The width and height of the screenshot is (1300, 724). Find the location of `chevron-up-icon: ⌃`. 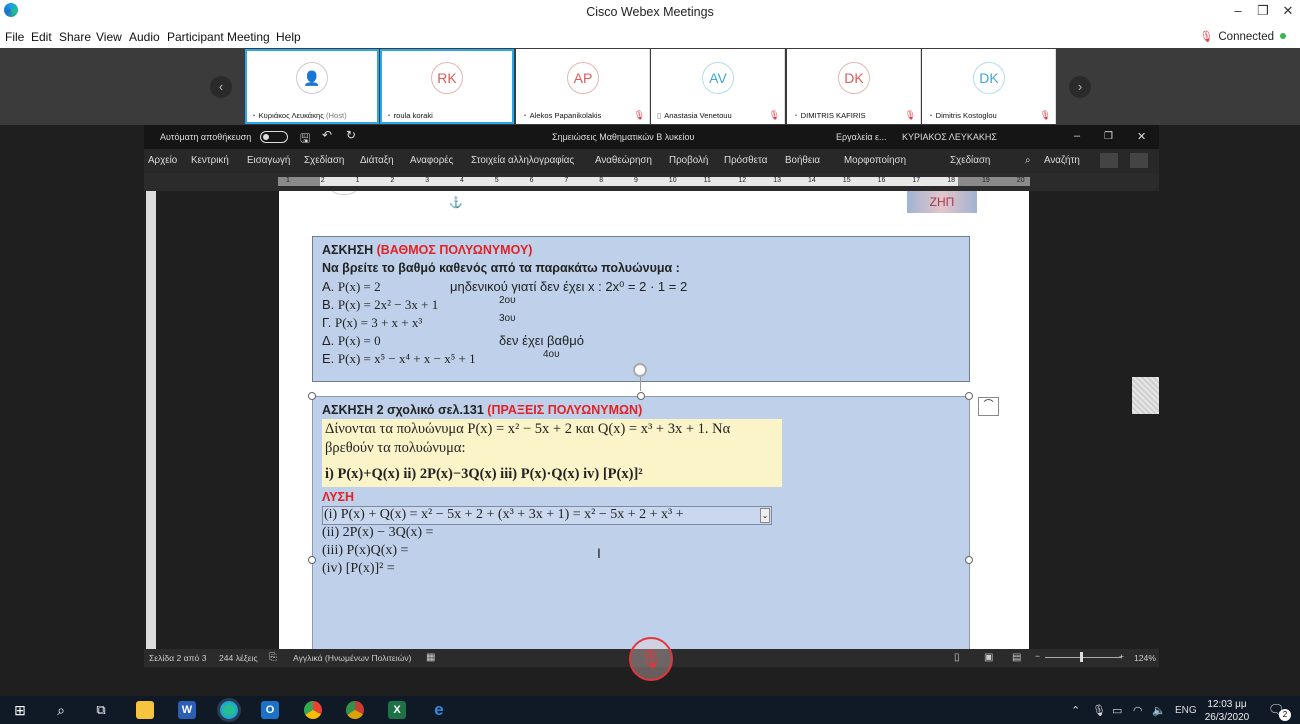

chevron-up-icon: ⌃ is located at coordinates (1075, 710).